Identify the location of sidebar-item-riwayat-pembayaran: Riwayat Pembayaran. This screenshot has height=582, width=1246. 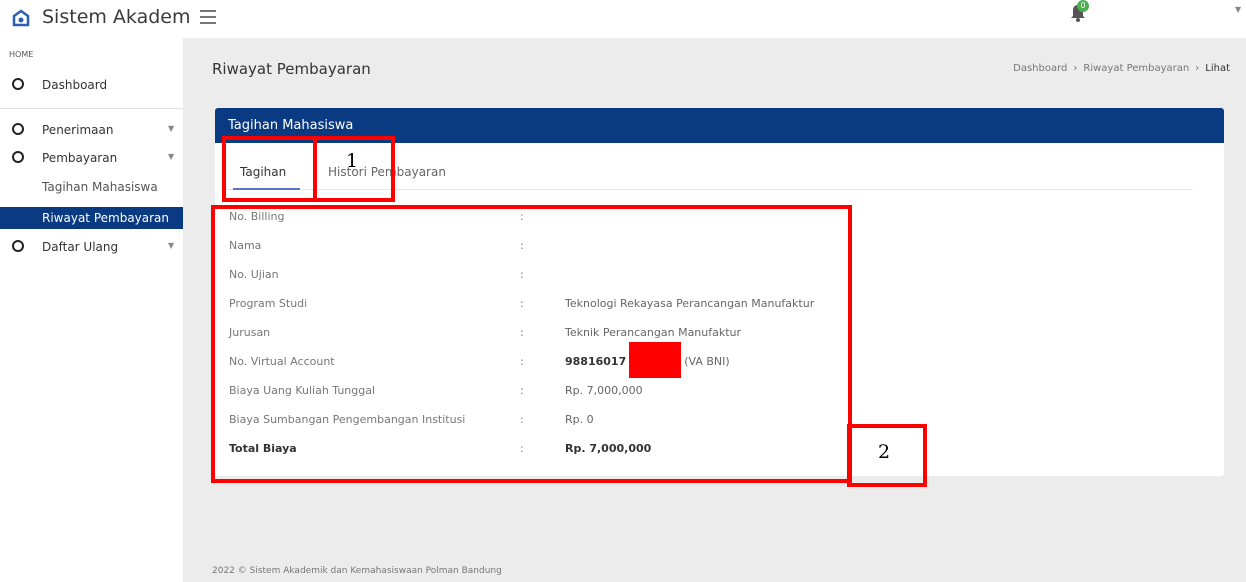
(91, 218).